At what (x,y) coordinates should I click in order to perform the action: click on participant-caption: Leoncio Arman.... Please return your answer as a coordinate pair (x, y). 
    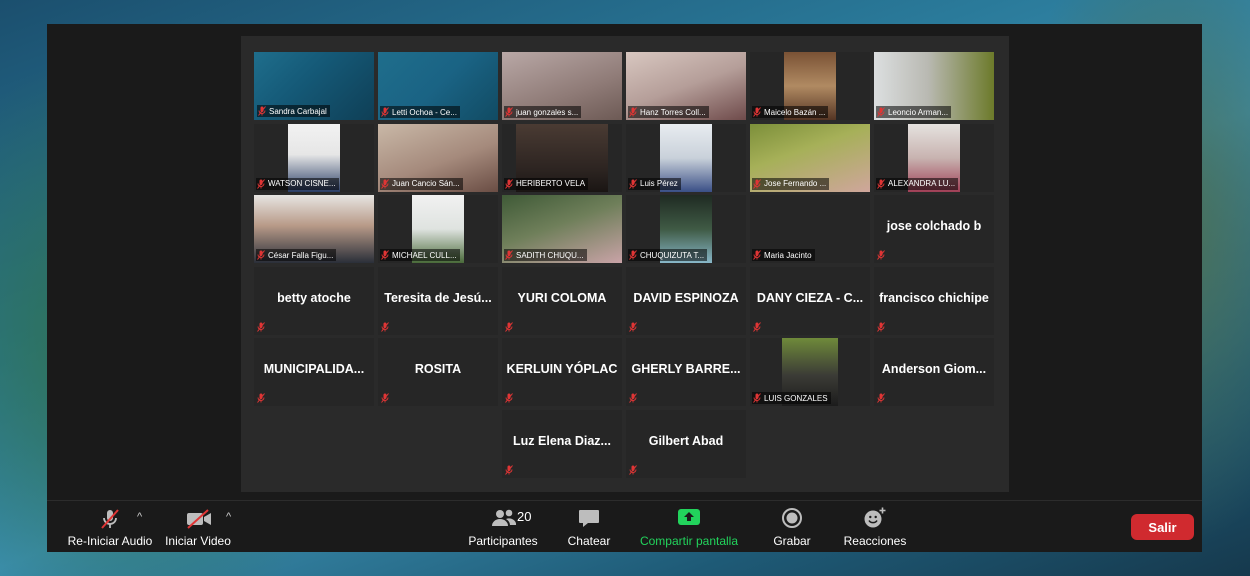
    Looking at the image, I should click on (914, 112).